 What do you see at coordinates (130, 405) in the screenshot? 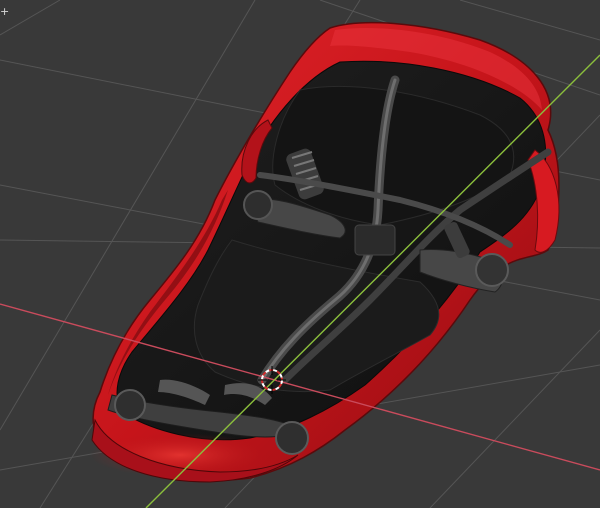
I see `hub-front-left` at bounding box center [130, 405].